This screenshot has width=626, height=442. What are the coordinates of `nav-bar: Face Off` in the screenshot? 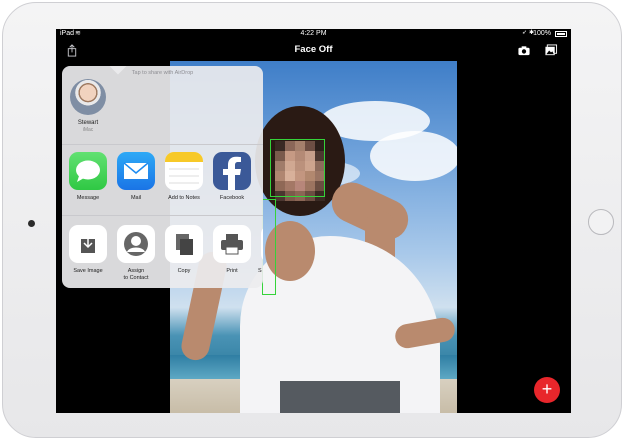 It's located at (313, 51).